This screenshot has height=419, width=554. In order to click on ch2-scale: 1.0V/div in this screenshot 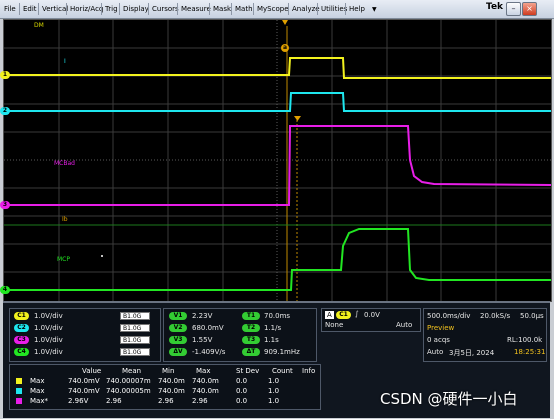, I will do `click(48, 328)`.